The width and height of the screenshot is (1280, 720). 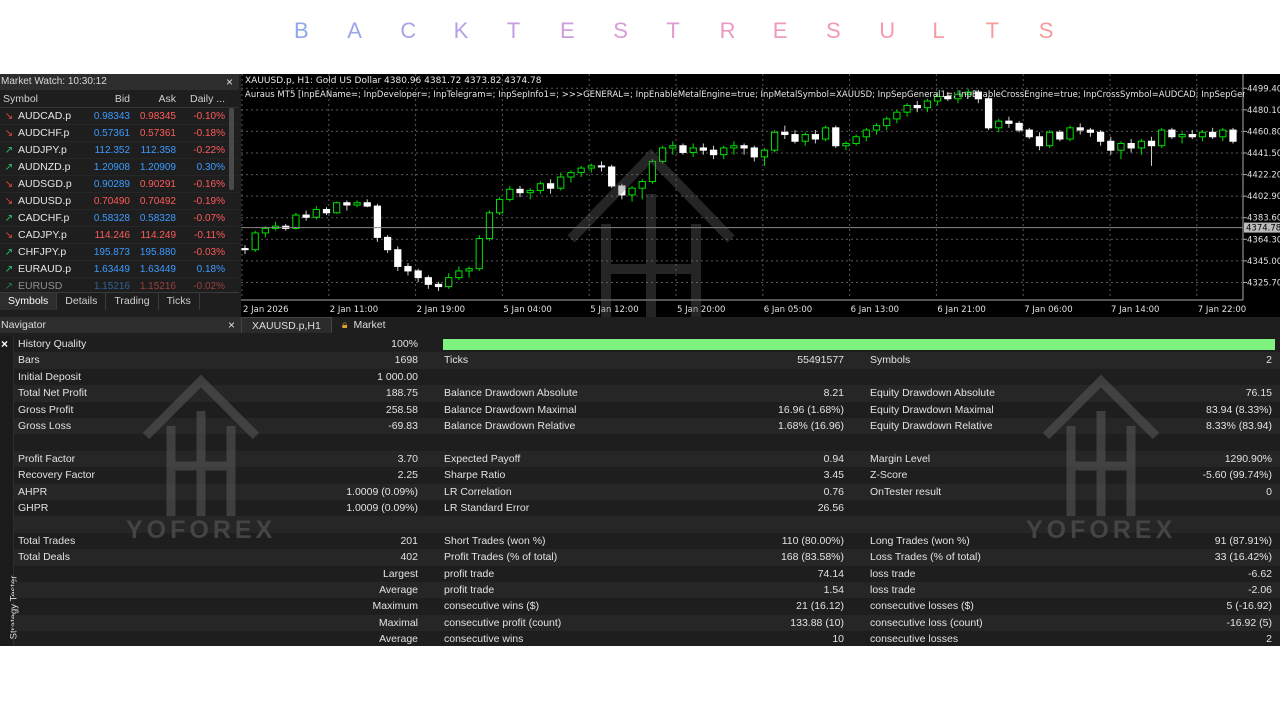 I want to click on market-watch-row: ↗ AUDJPY.p 112.352 112.358 -0.22%, so click(x=119, y=150).